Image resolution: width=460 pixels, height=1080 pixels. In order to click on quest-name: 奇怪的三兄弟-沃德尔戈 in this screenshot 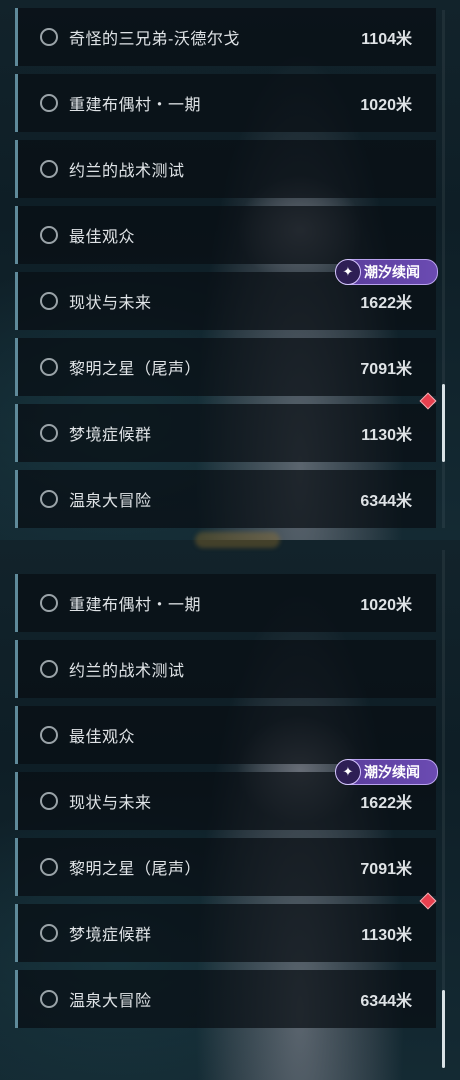, I will do `click(154, 39)`.